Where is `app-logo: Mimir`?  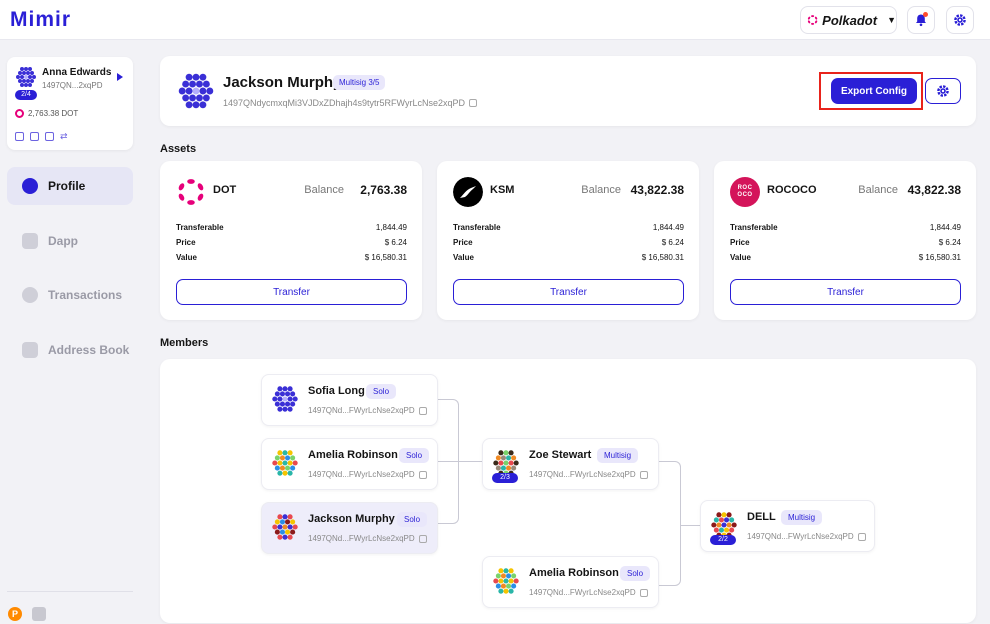
app-logo: Mimir is located at coordinates (40, 20).